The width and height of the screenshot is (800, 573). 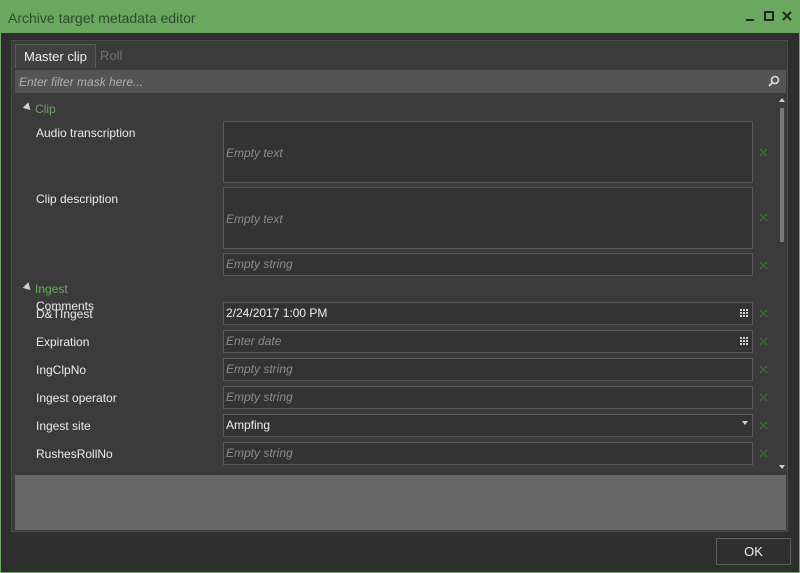 What do you see at coordinates (782, 175) in the screenshot?
I see `scrollbar-thumb` at bounding box center [782, 175].